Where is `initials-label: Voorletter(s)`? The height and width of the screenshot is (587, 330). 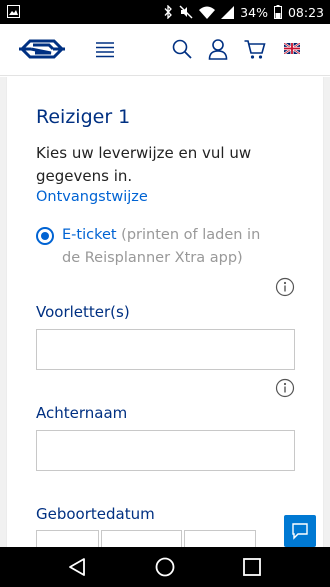 initials-label: Voorletter(s) is located at coordinates (83, 312).